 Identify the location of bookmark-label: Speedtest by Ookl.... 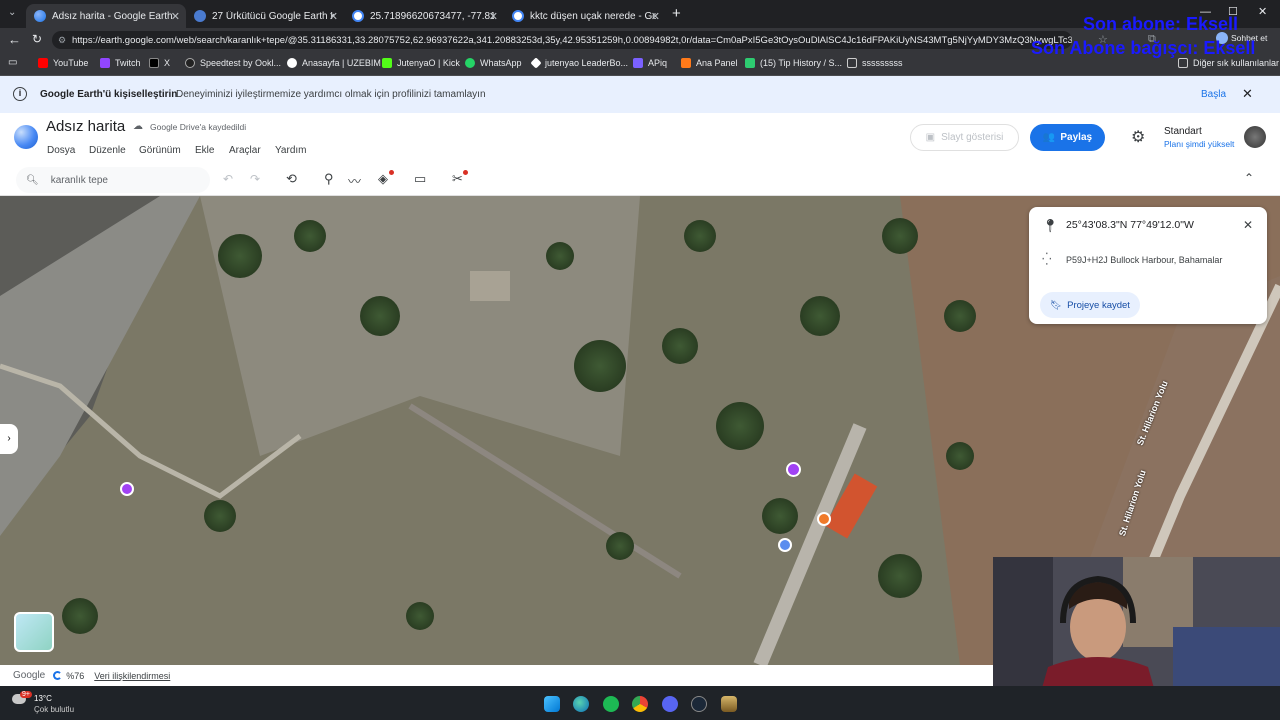
(241, 63).